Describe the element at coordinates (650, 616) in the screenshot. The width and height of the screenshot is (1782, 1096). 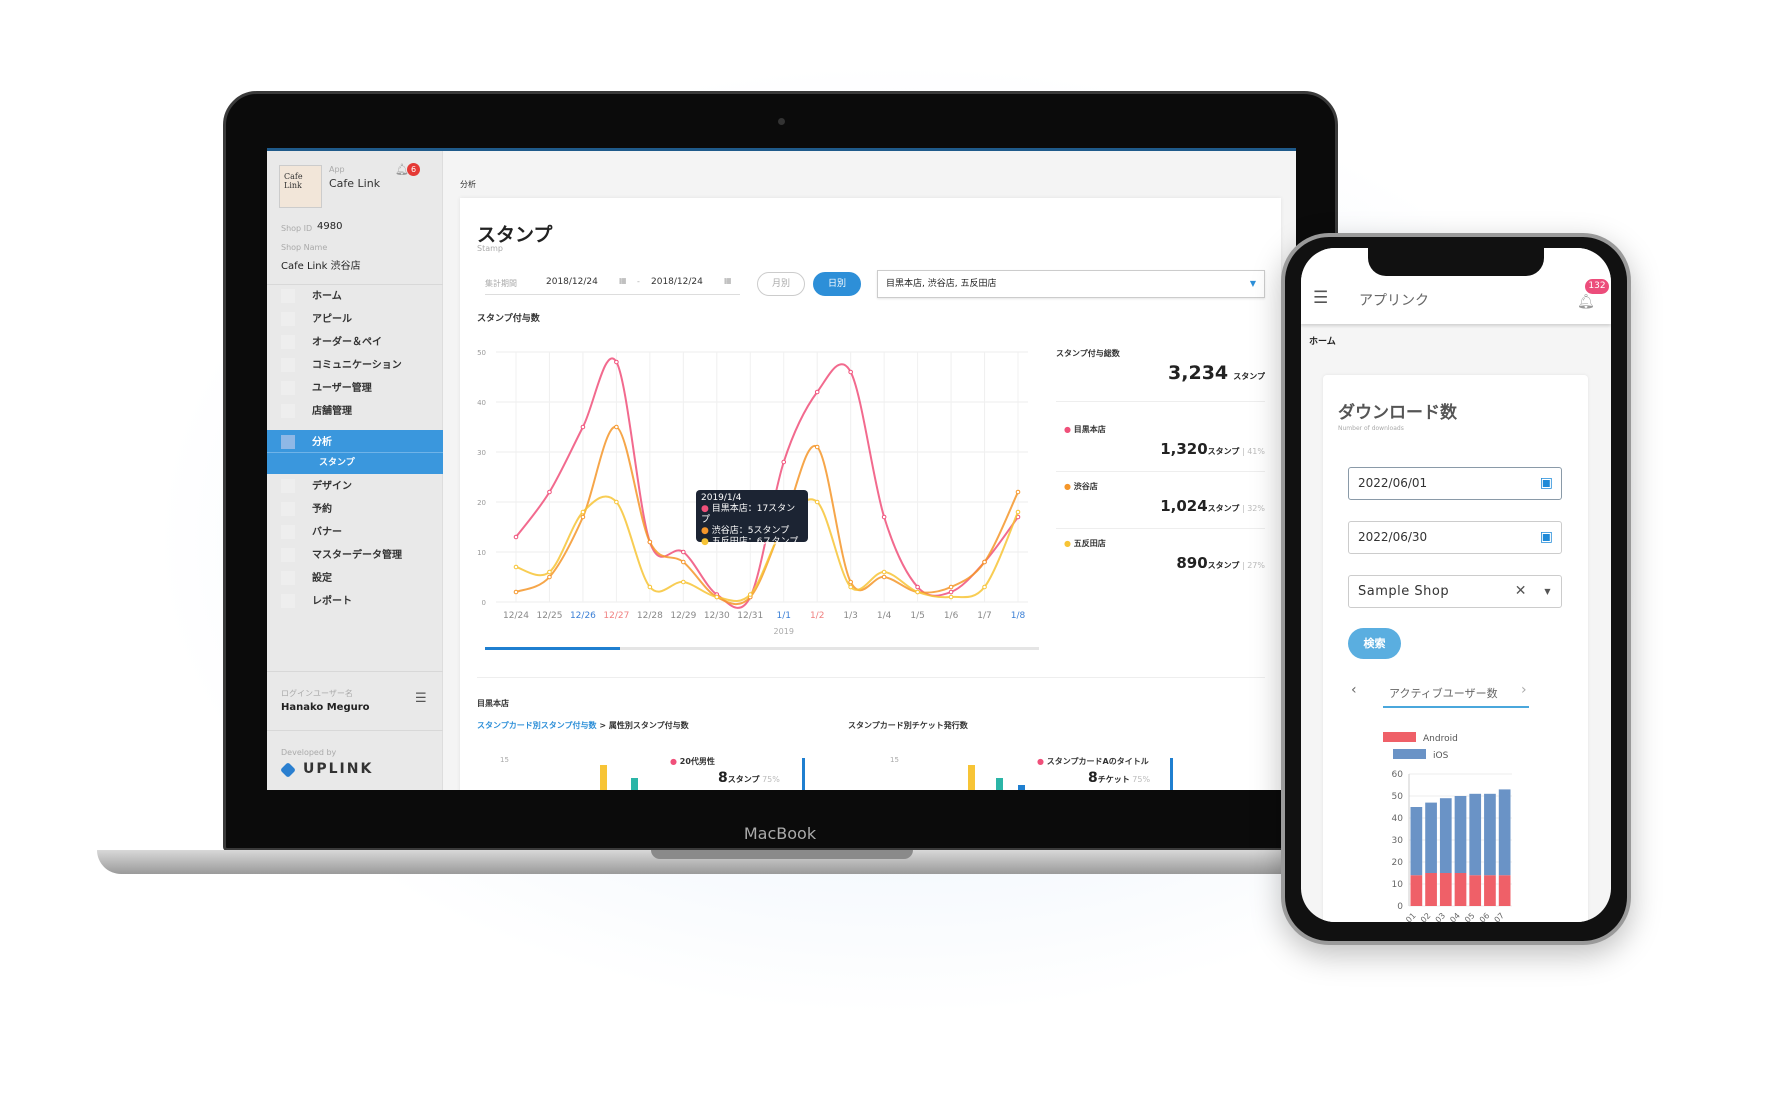
I see `x-tick-label: 12/28` at that location.